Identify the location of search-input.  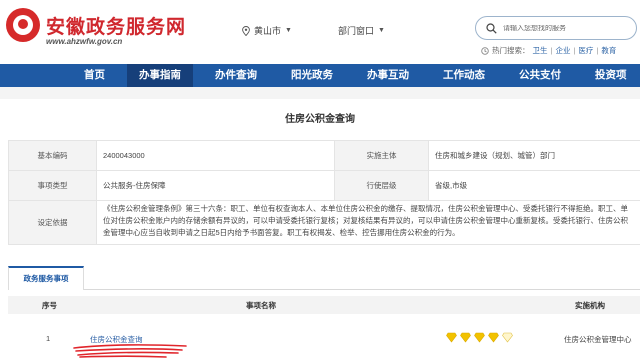
(568, 28).